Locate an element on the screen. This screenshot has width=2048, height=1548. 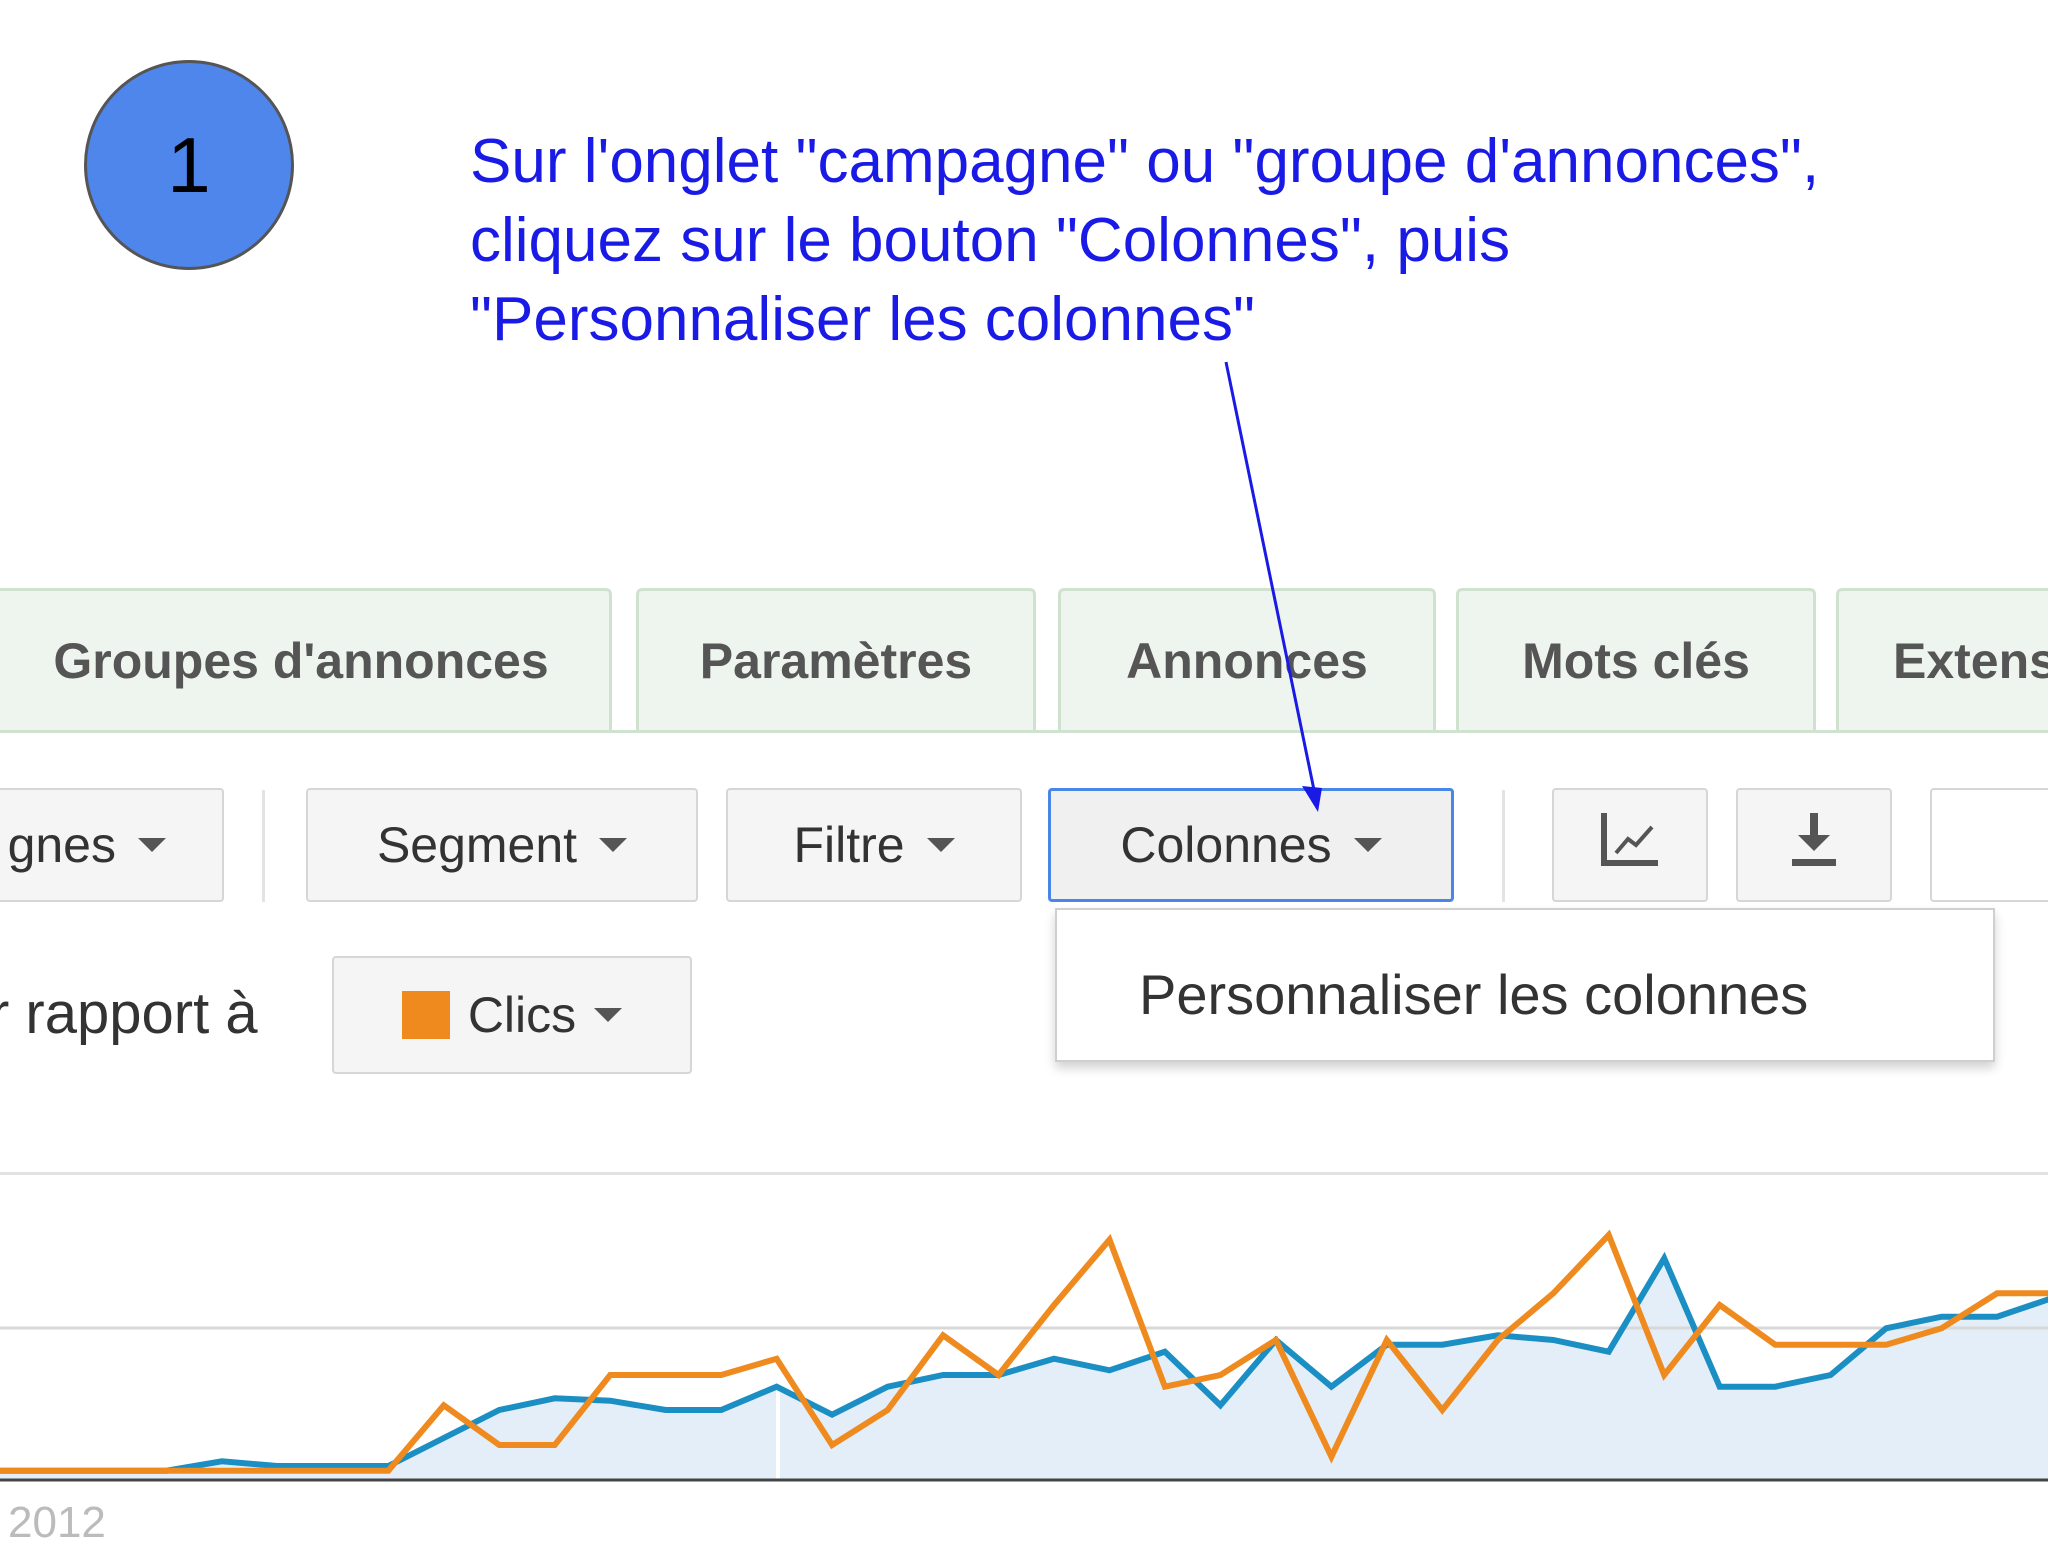
segment-button: Segment is located at coordinates (502, 845).